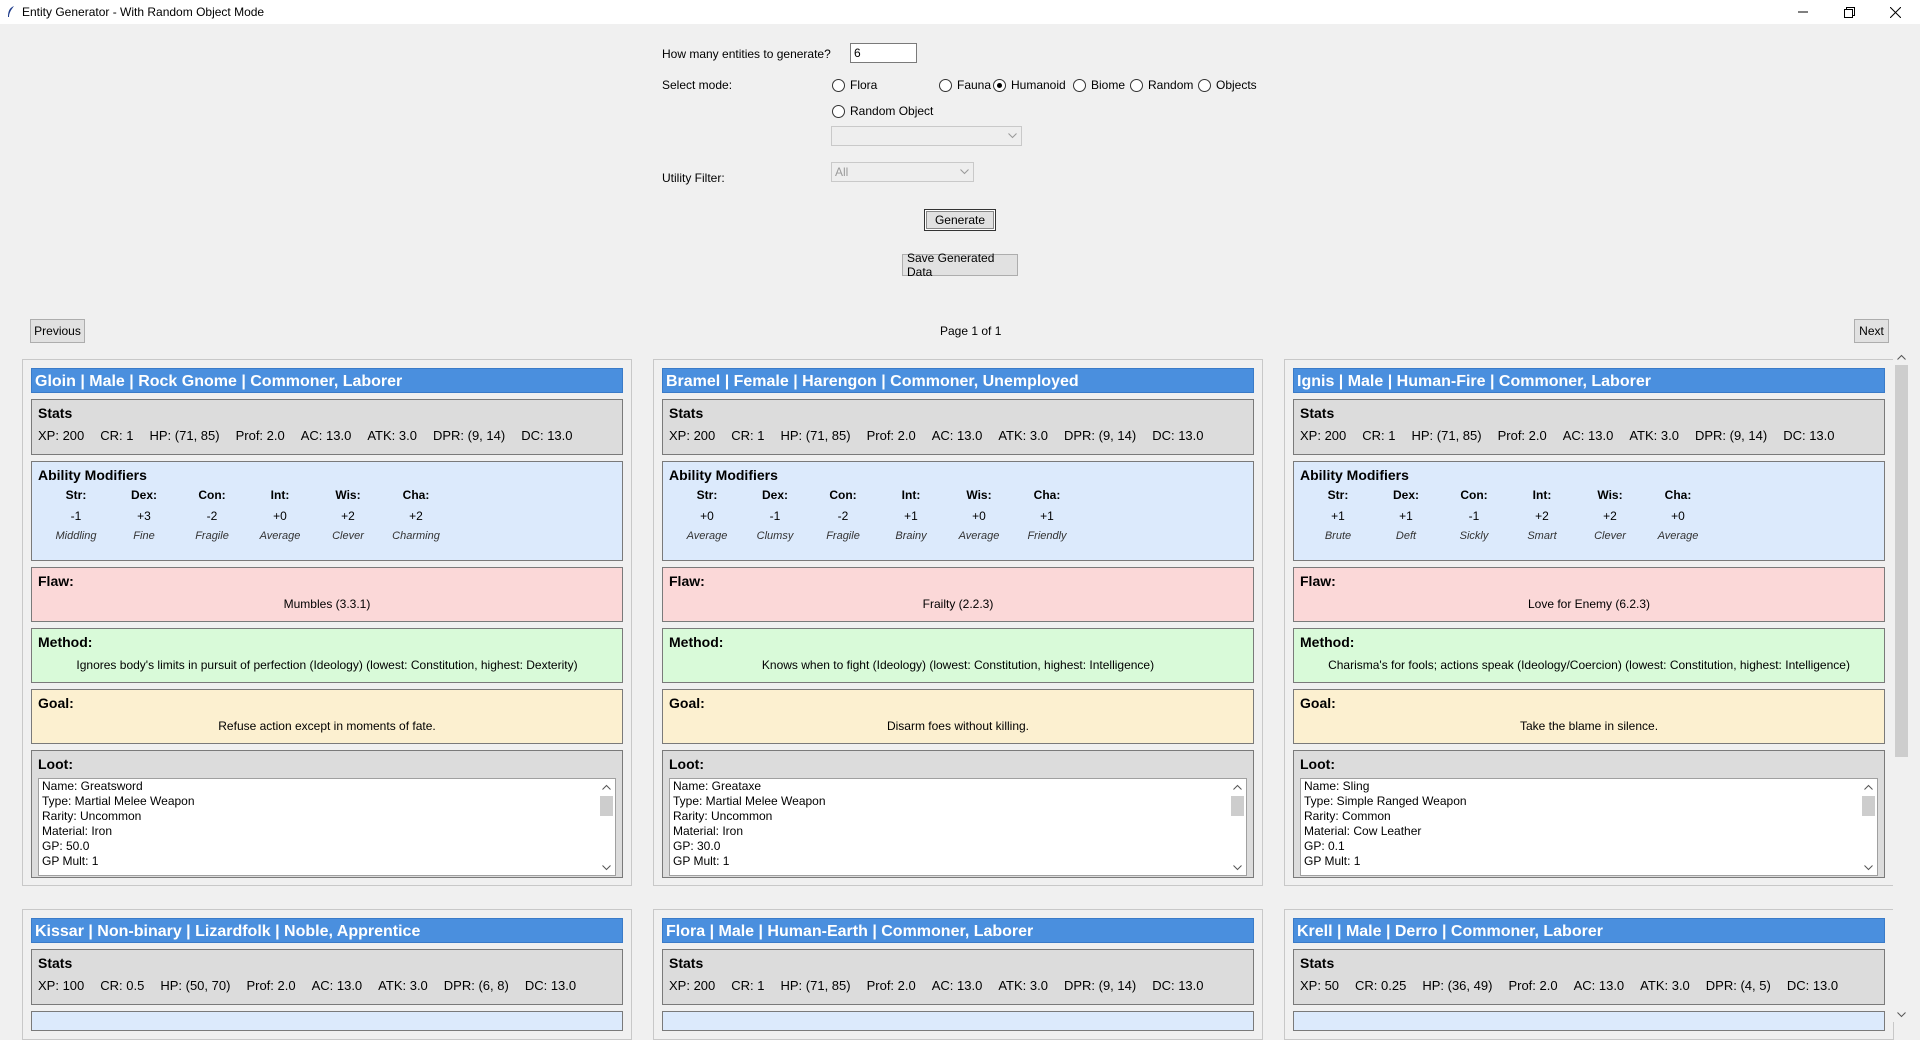  I want to click on close-button, so click(1895, 12).